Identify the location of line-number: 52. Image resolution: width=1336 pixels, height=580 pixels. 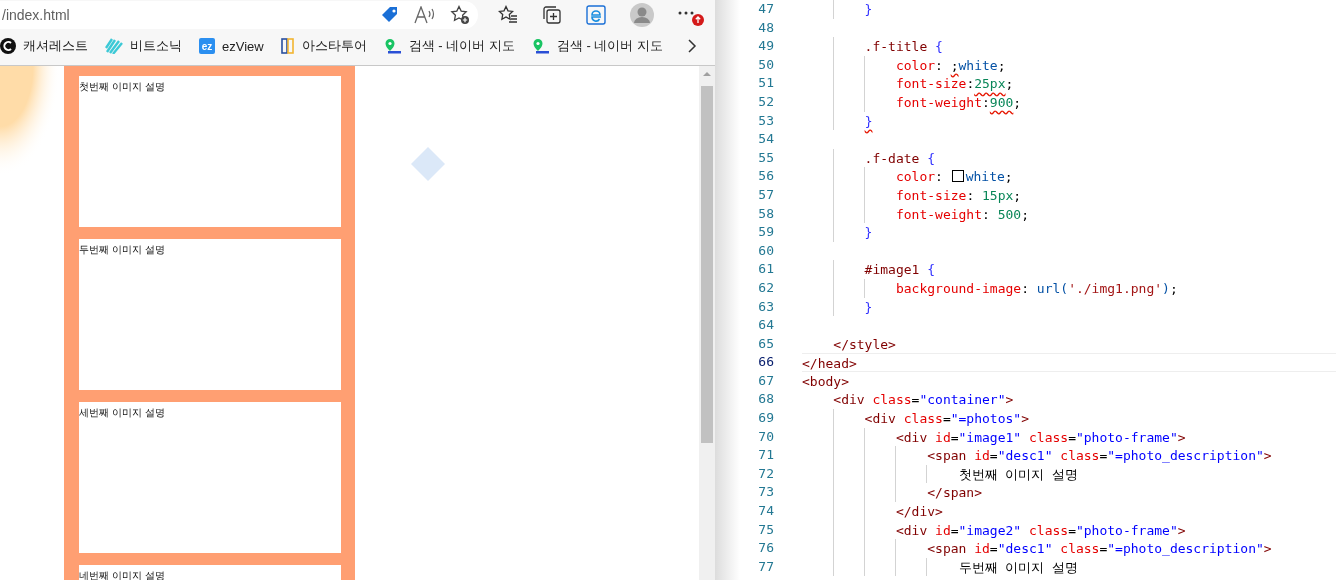
(765, 101).